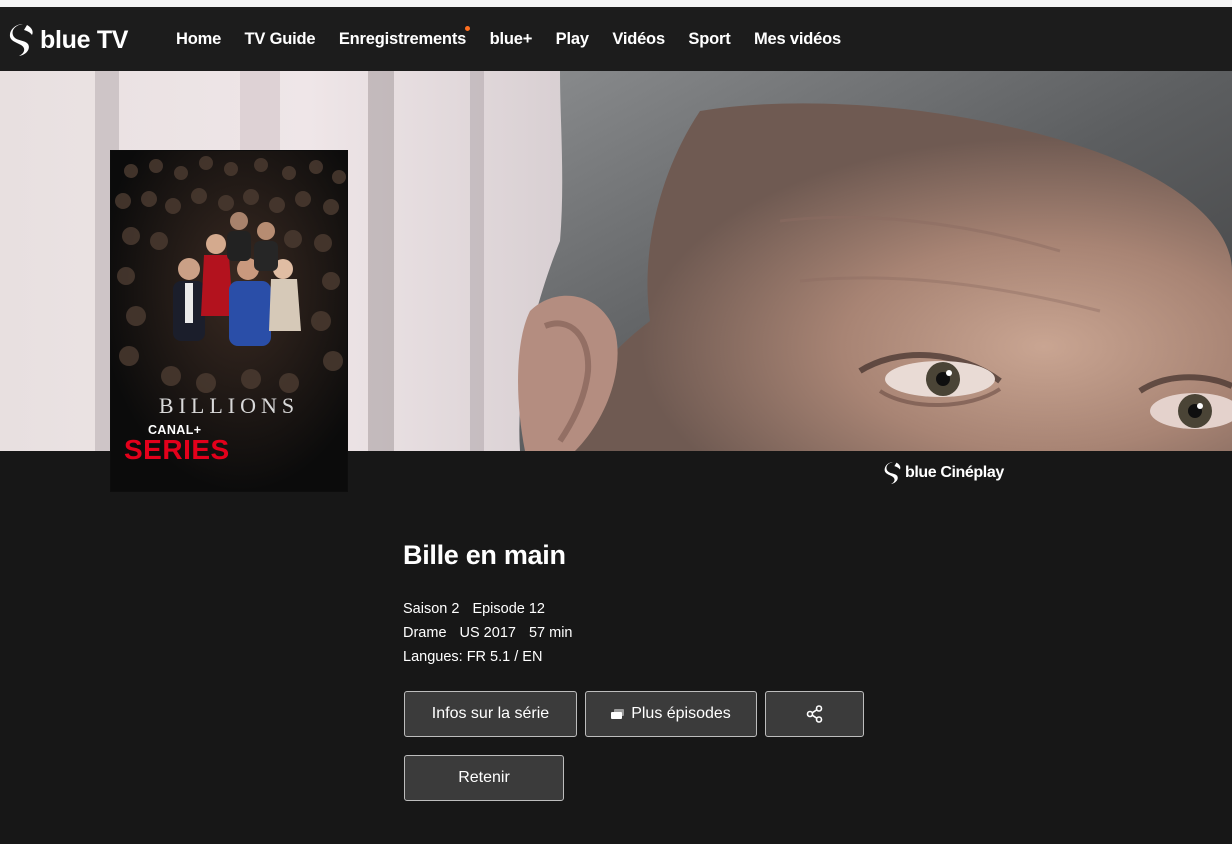 This screenshot has height=844, width=1232. What do you see at coordinates (616, 3) in the screenshot?
I see `browser-top-strip` at bounding box center [616, 3].